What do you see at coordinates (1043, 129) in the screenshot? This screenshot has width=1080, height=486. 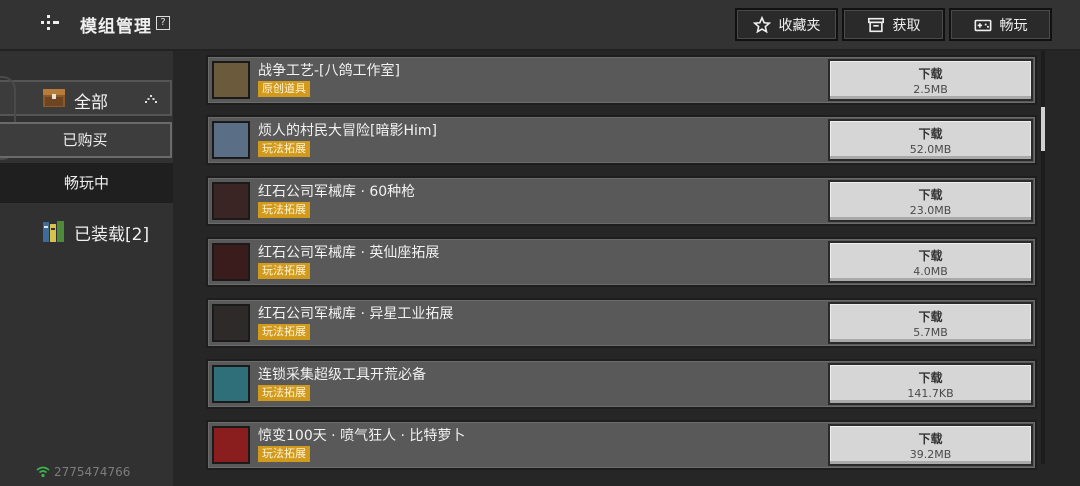 I see `scrollbar-thumb` at bounding box center [1043, 129].